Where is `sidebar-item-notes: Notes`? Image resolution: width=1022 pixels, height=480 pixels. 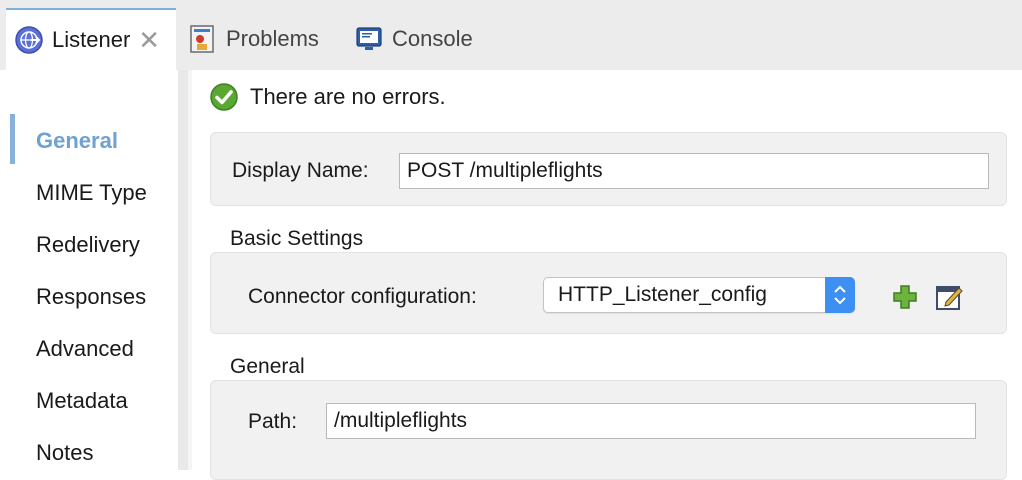
sidebar-item-notes: Notes is located at coordinates (64, 453).